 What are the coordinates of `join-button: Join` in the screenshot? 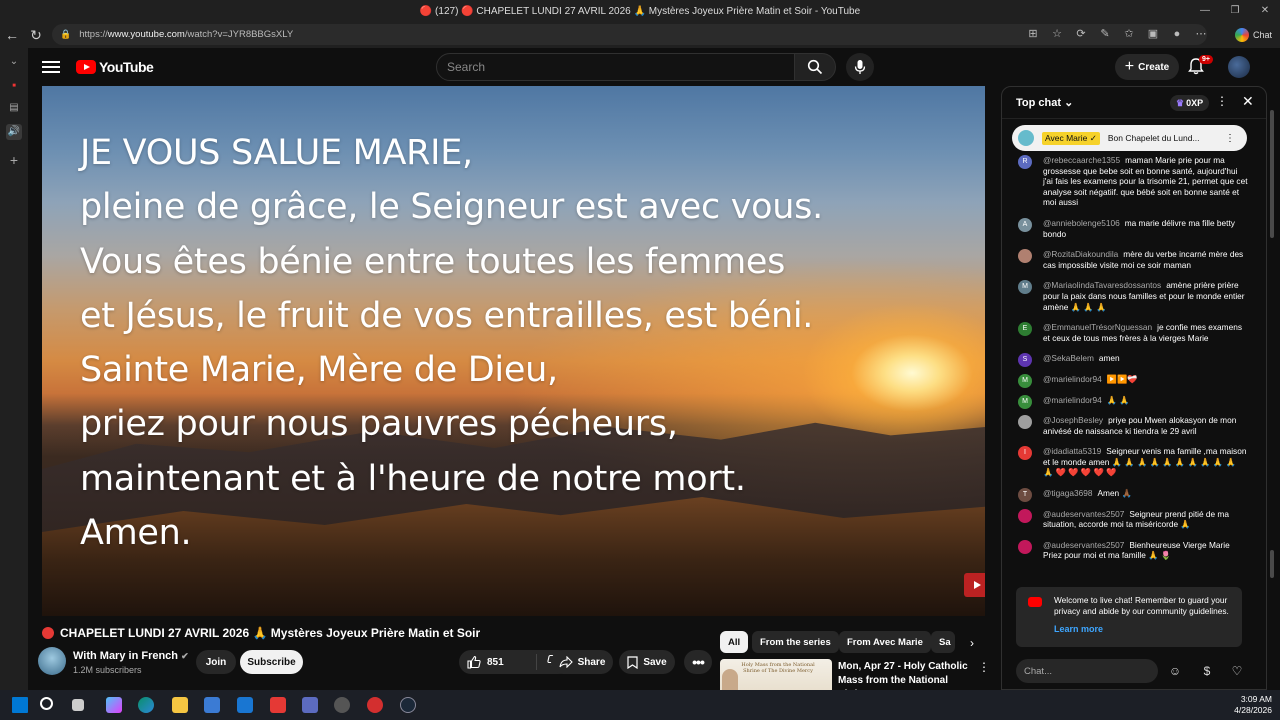 It's located at (216, 662).